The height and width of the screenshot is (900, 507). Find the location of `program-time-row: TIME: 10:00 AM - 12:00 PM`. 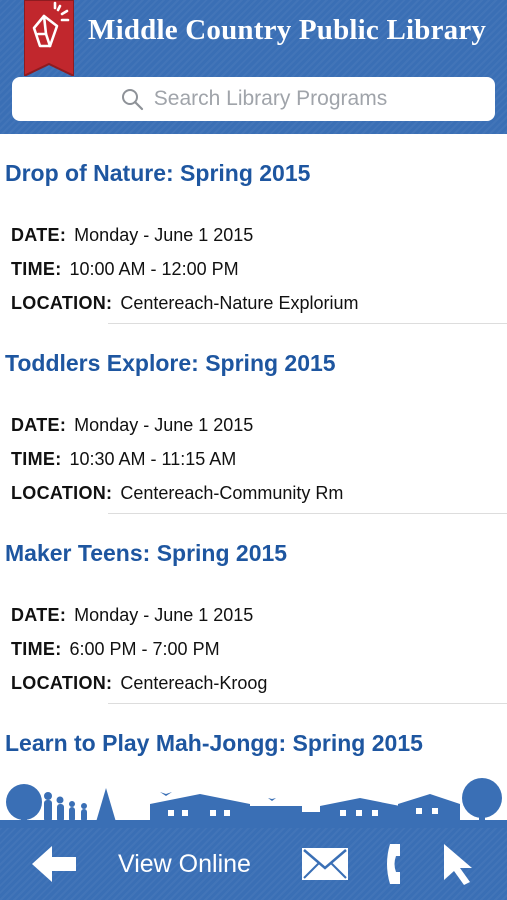

program-time-row: TIME: 10:00 AM - 12:00 PM is located at coordinates (125, 269).